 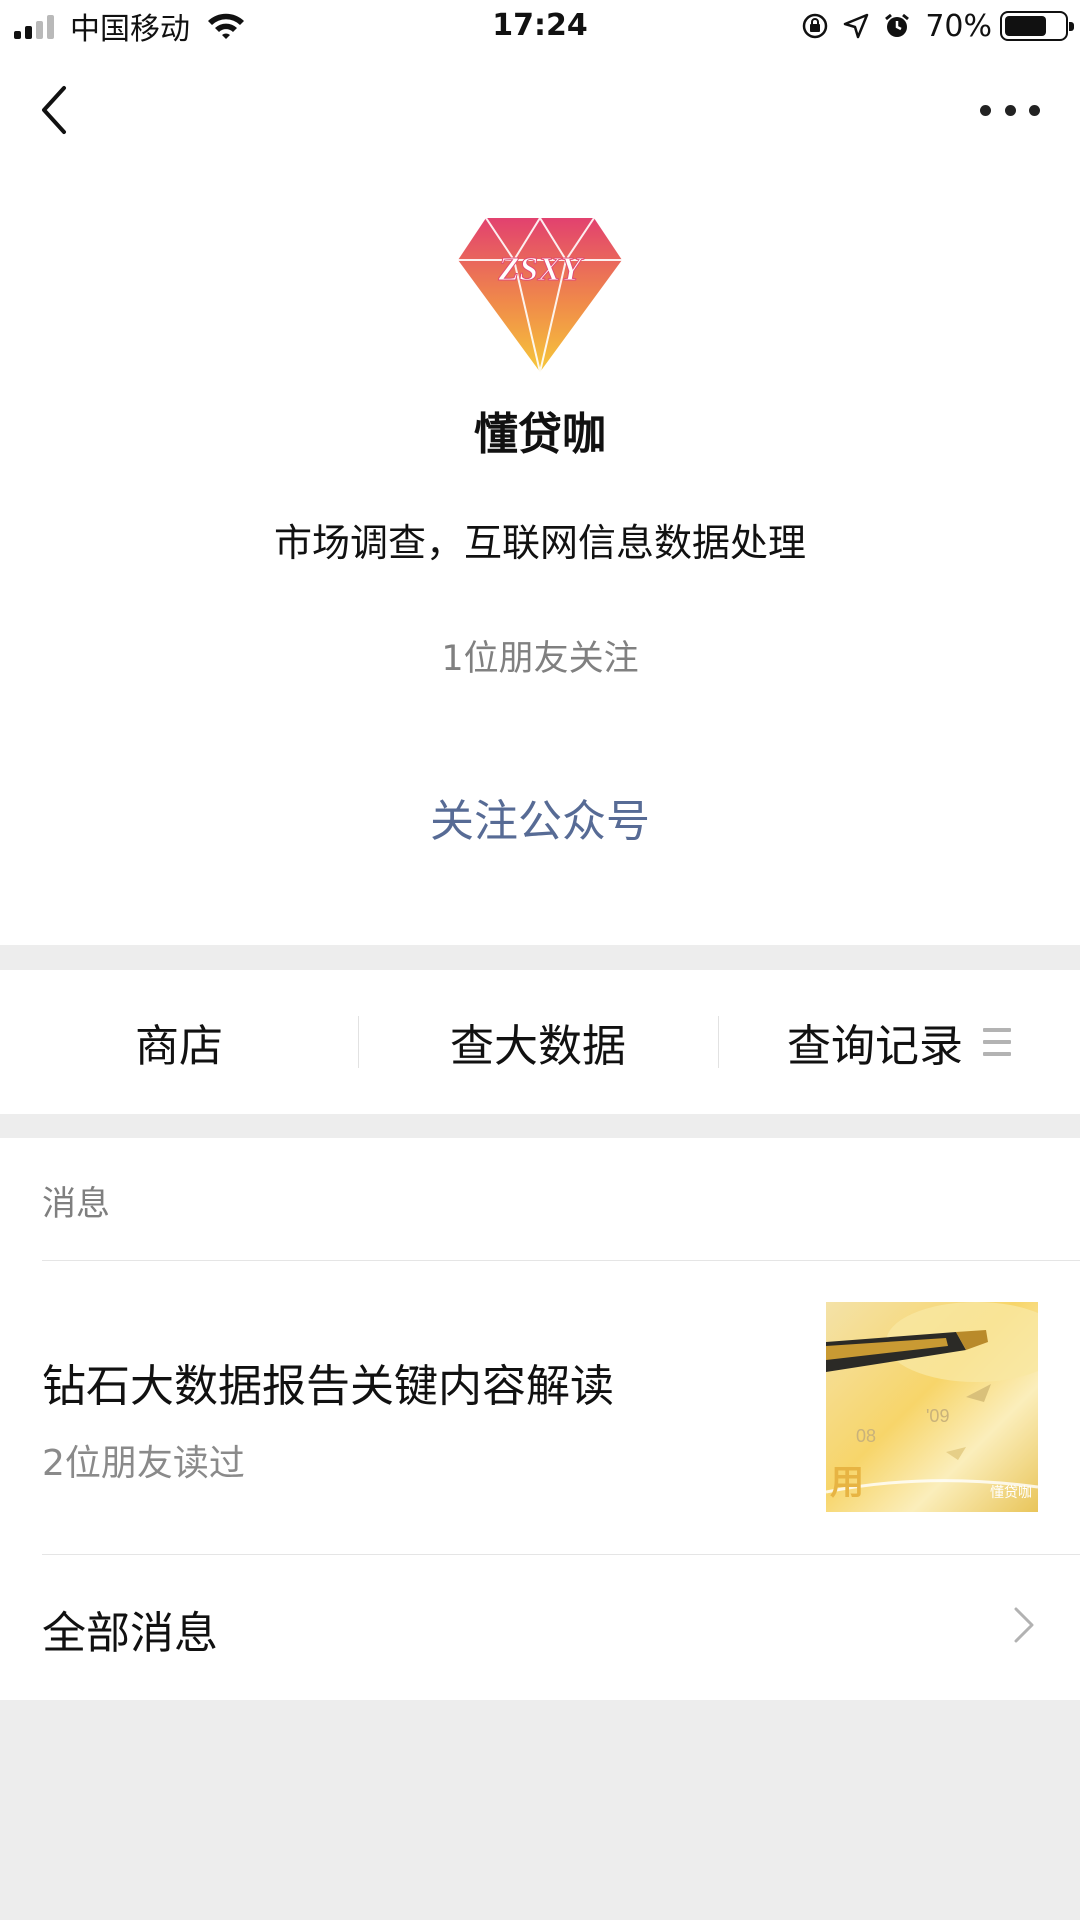 I want to click on all-messages-row: 全部消息, so click(x=540, y=1624).